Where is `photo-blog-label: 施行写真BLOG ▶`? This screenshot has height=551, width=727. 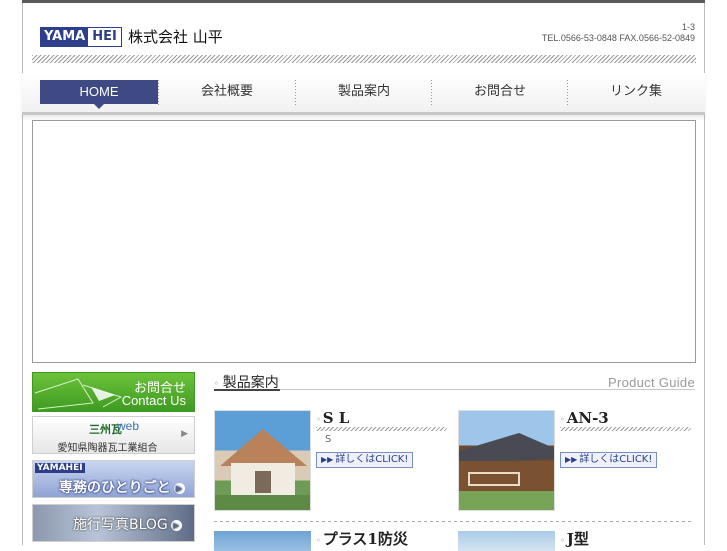
photo-blog-label: 施行写真BLOG ▶ is located at coordinates (127, 524).